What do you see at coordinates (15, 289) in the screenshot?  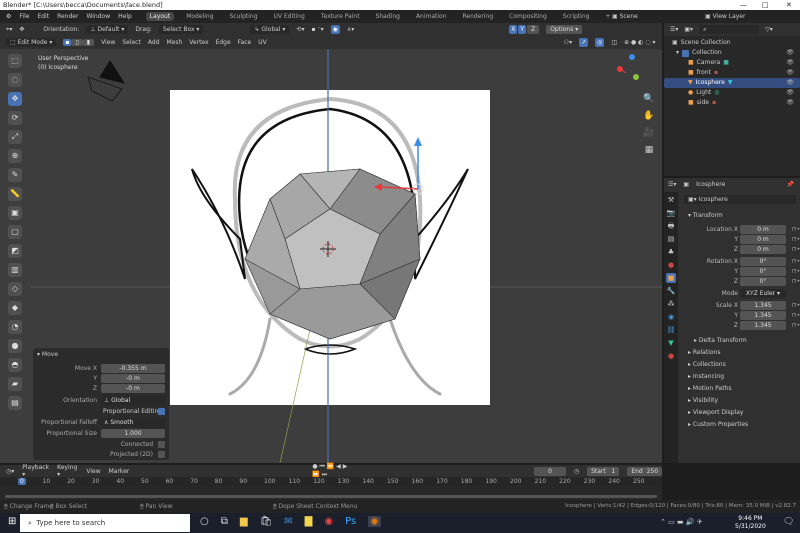 I see `knife-tool-icon: ◇` at bounding box center [15, 289].